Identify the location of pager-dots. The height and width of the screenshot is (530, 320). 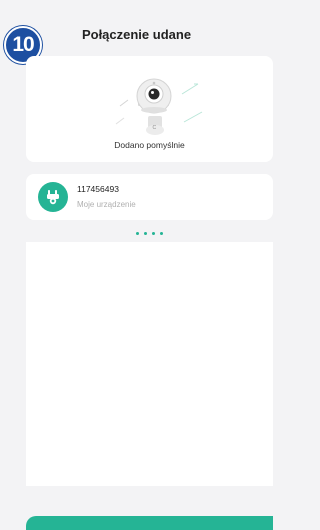
(136, 233).